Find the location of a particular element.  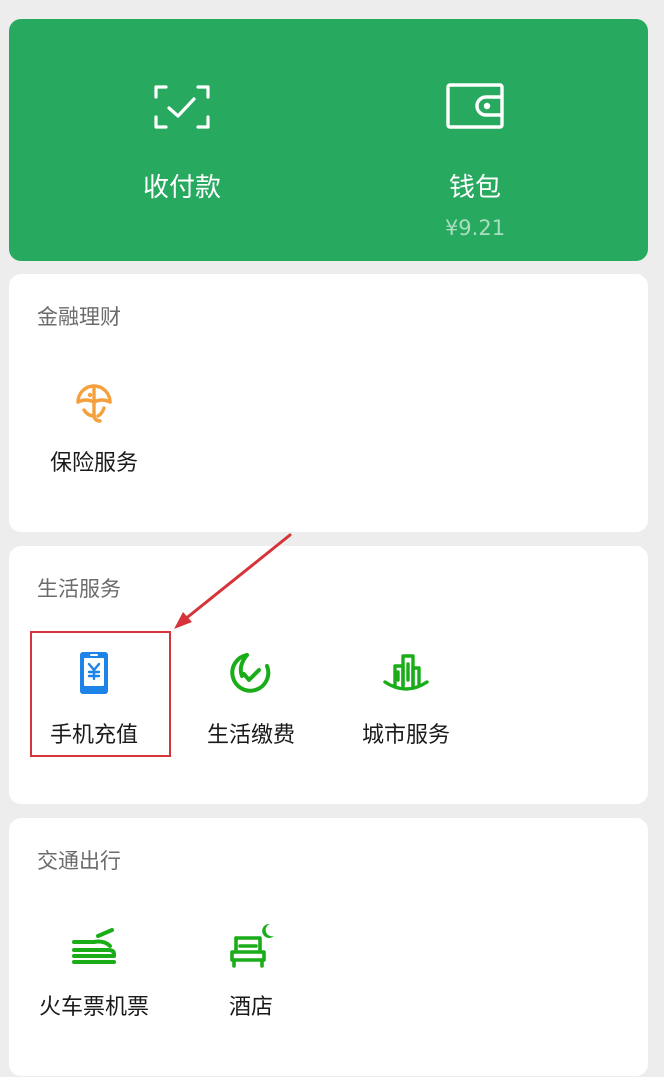

pay-label: 收付款 is located at coordinates (181, 188).